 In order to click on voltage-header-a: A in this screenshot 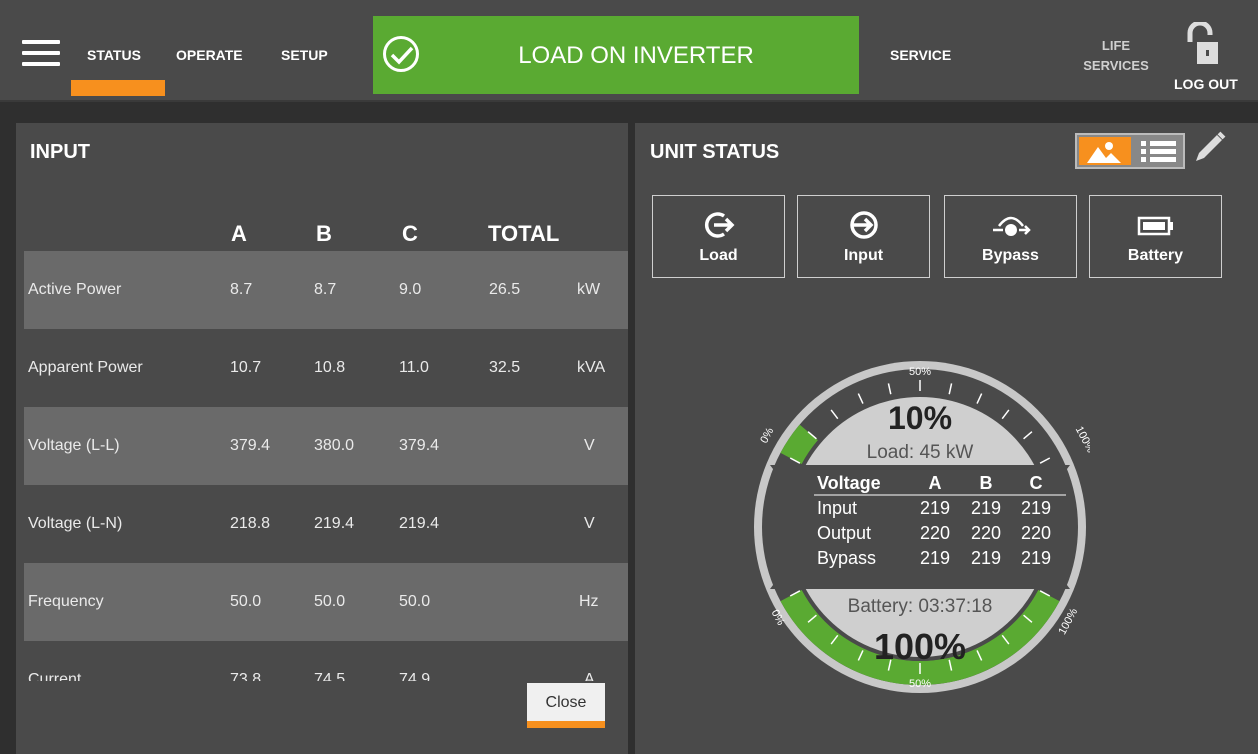, I will do `click(935, 483)`.